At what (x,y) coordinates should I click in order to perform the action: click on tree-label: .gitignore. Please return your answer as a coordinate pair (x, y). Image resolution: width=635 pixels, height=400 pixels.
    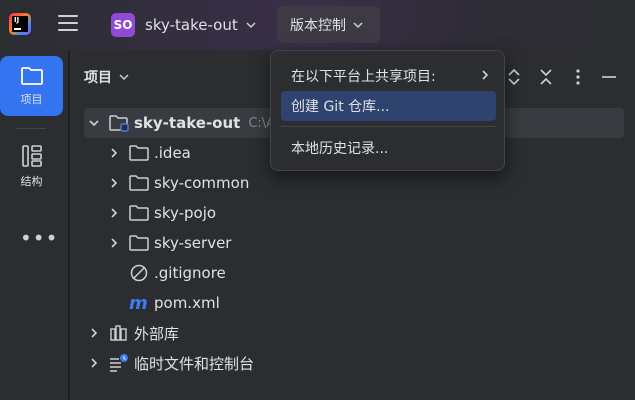
    Looking at the image, I should click on (190, 273).